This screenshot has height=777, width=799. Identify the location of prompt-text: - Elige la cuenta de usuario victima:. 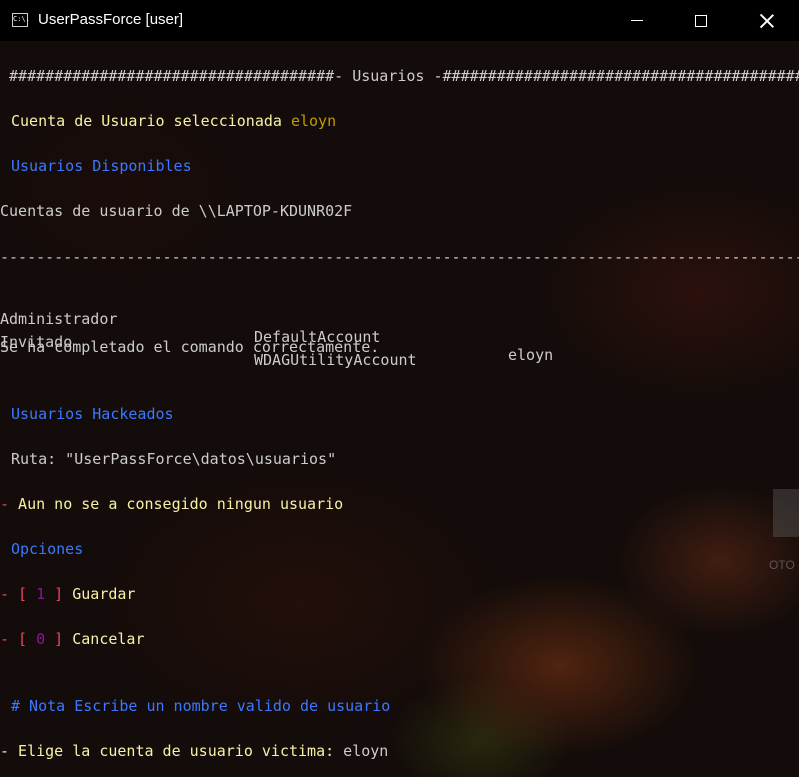
(172, 751).